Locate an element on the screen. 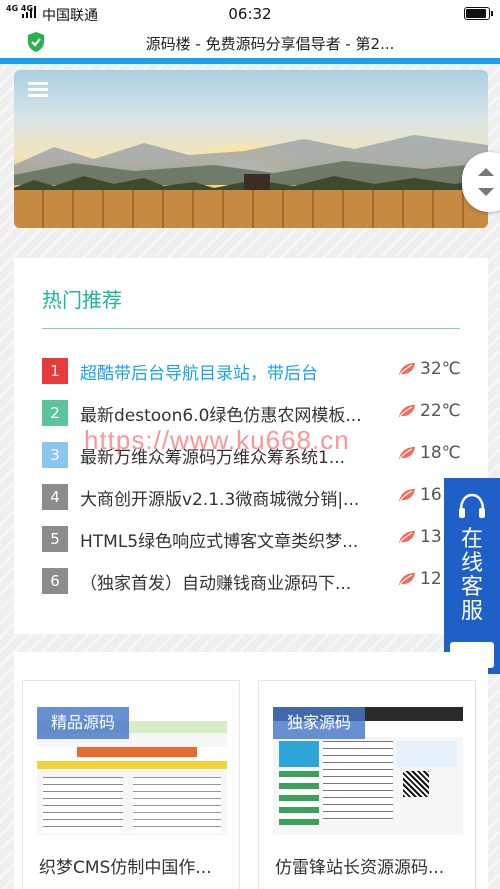 The image size is (500, 889). hot-list-item: 4 大商创开源版v2.1.3微商城微分销|... 16 is located at coordinates (254, 496).